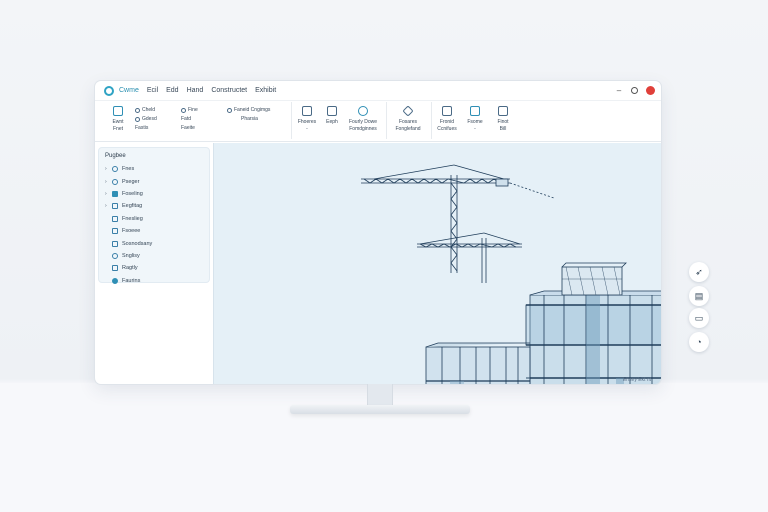  Describe the element at coordinates (229, 90) in the screenshot. I see `menu-item-constructet: Constructet` at that location.